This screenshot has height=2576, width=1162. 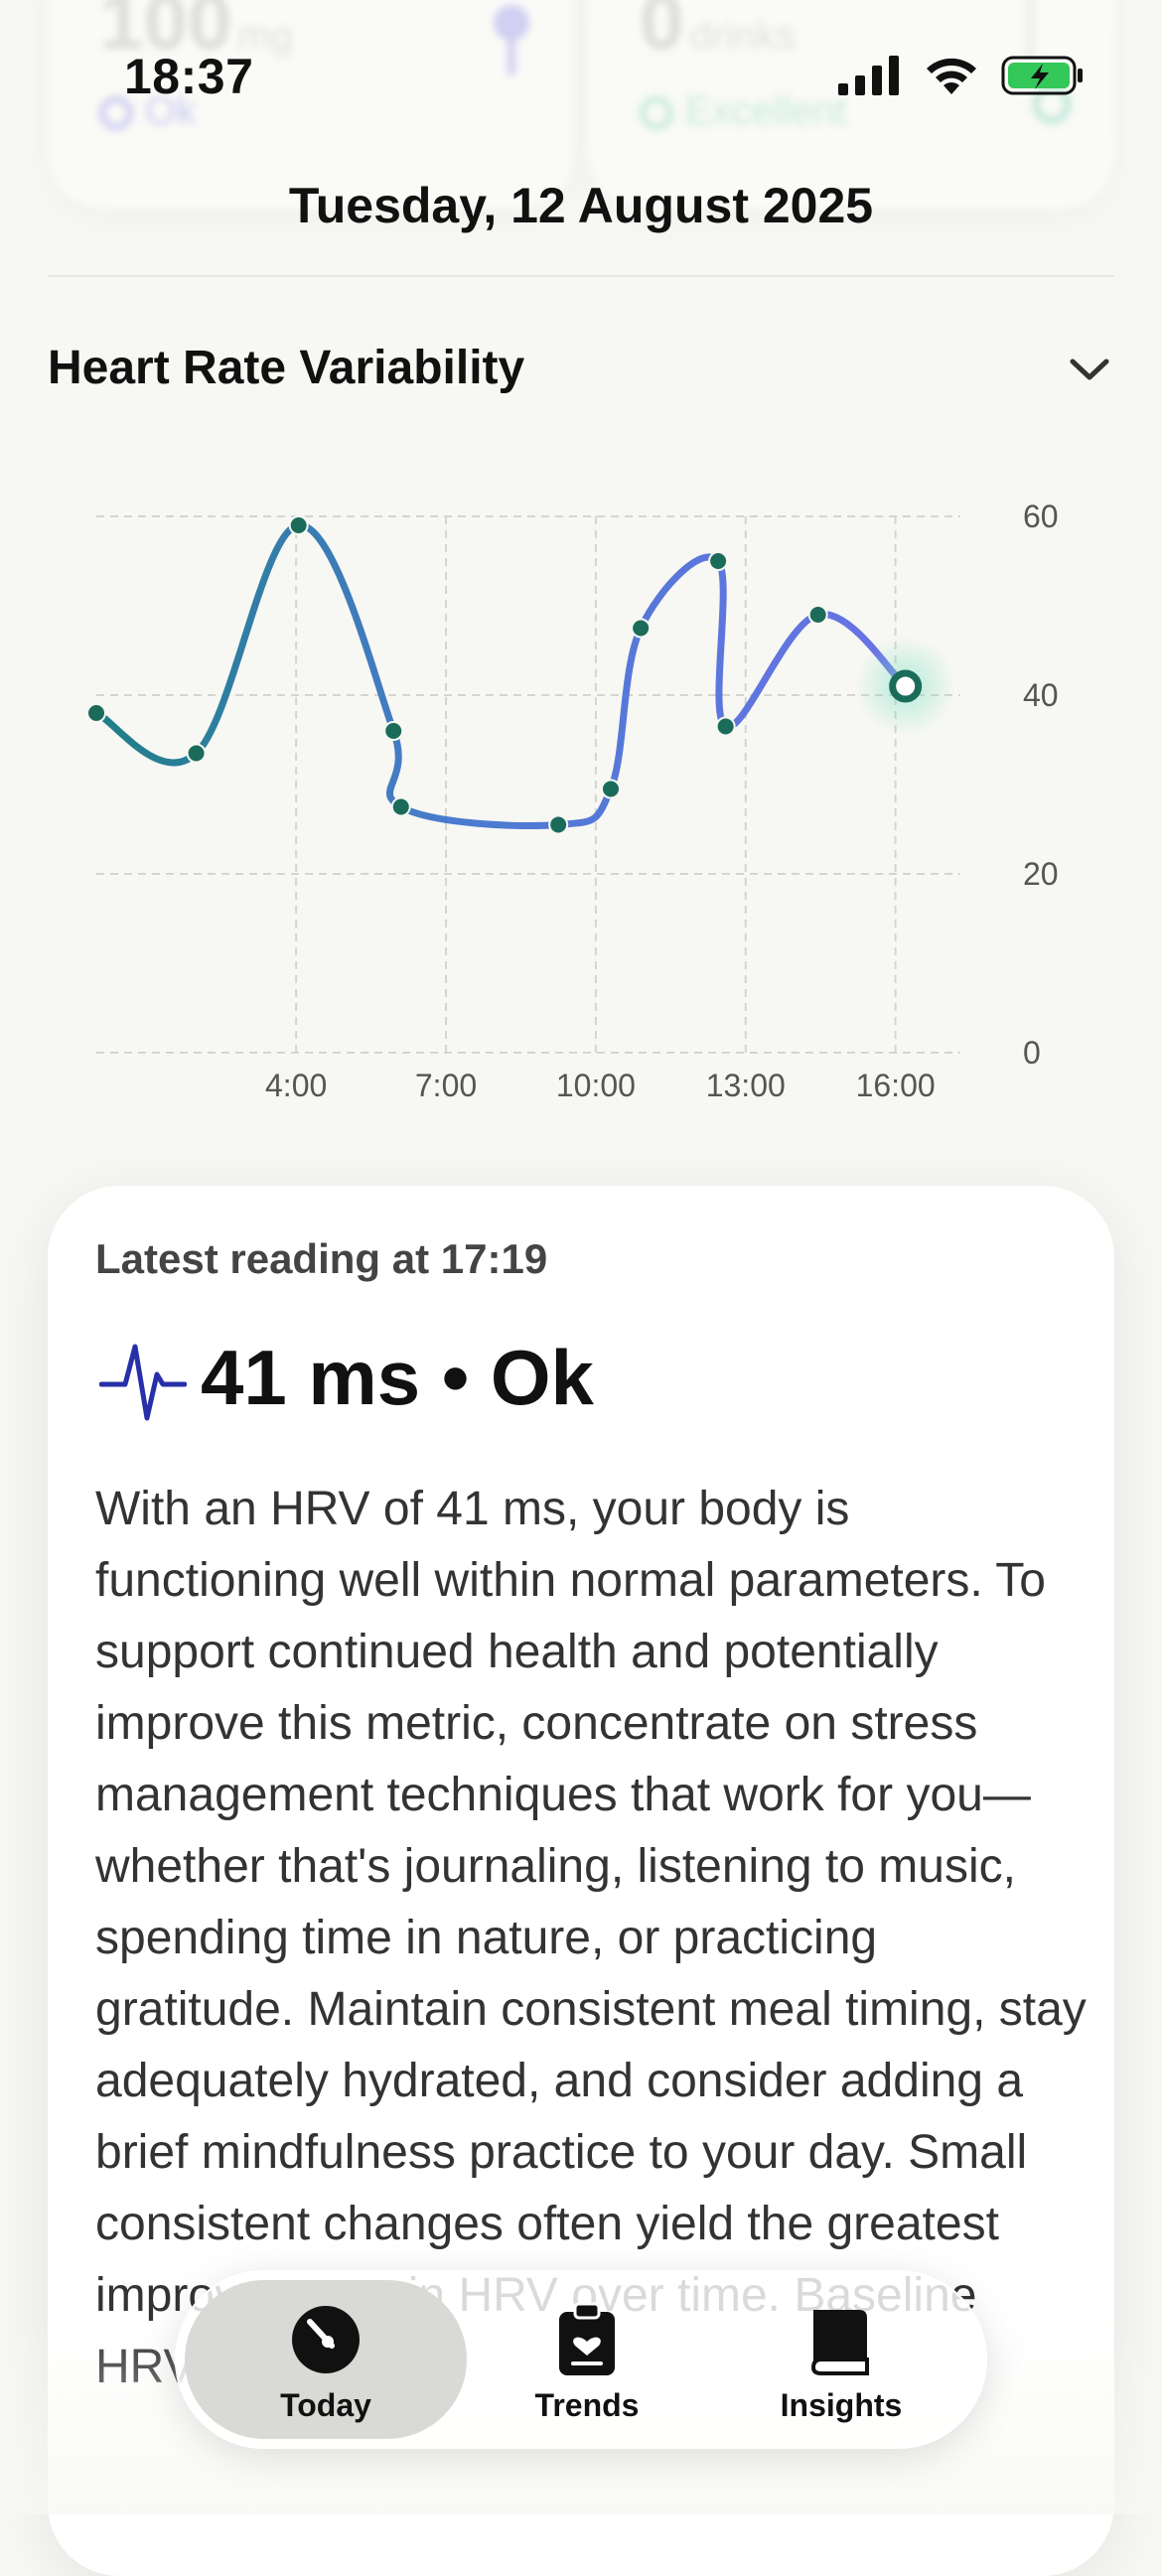 What do you see at coordinates (906, 686) in the screenshot?
I see `latest-data-point` at bounding box center [906, 686].